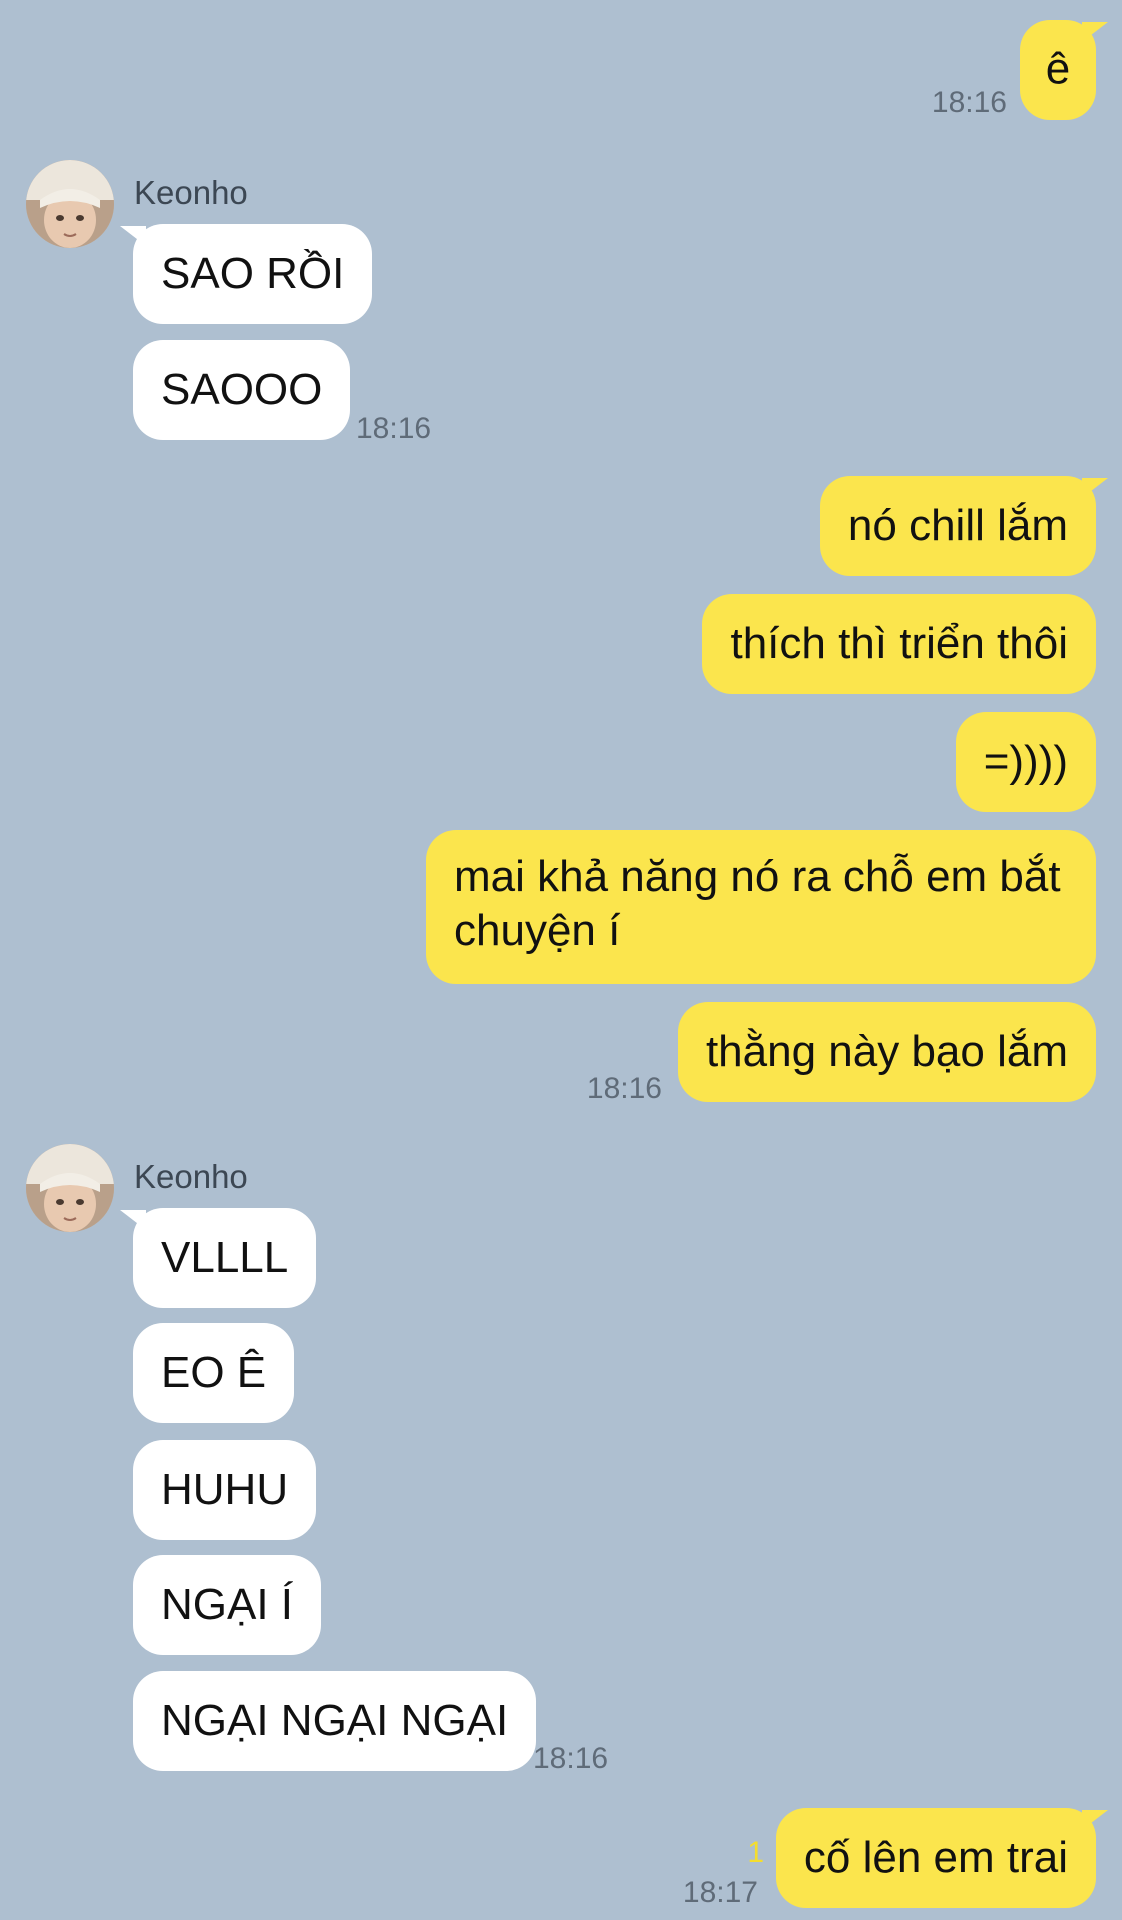 The width and height of the screenshot is (1122, 1920). Describe the element at coordinates (957, 526) in the screenshot. I see `outgoing-message-bubble: nó chill lắm` at that location.